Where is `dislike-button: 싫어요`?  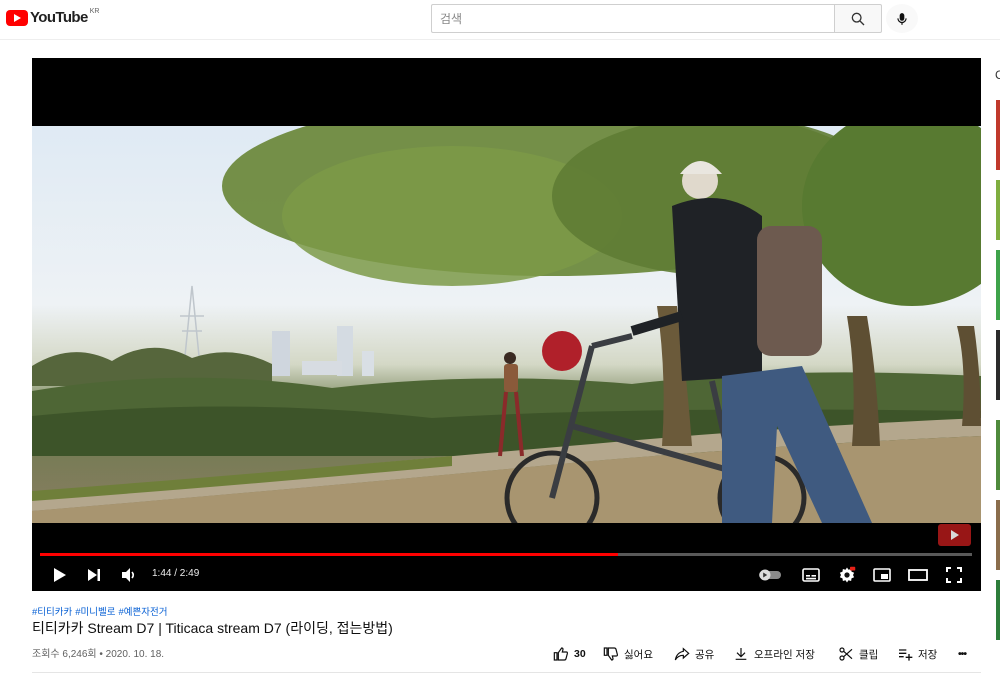
dislike-button: 싫어요 is located at coordinates (628, 654).